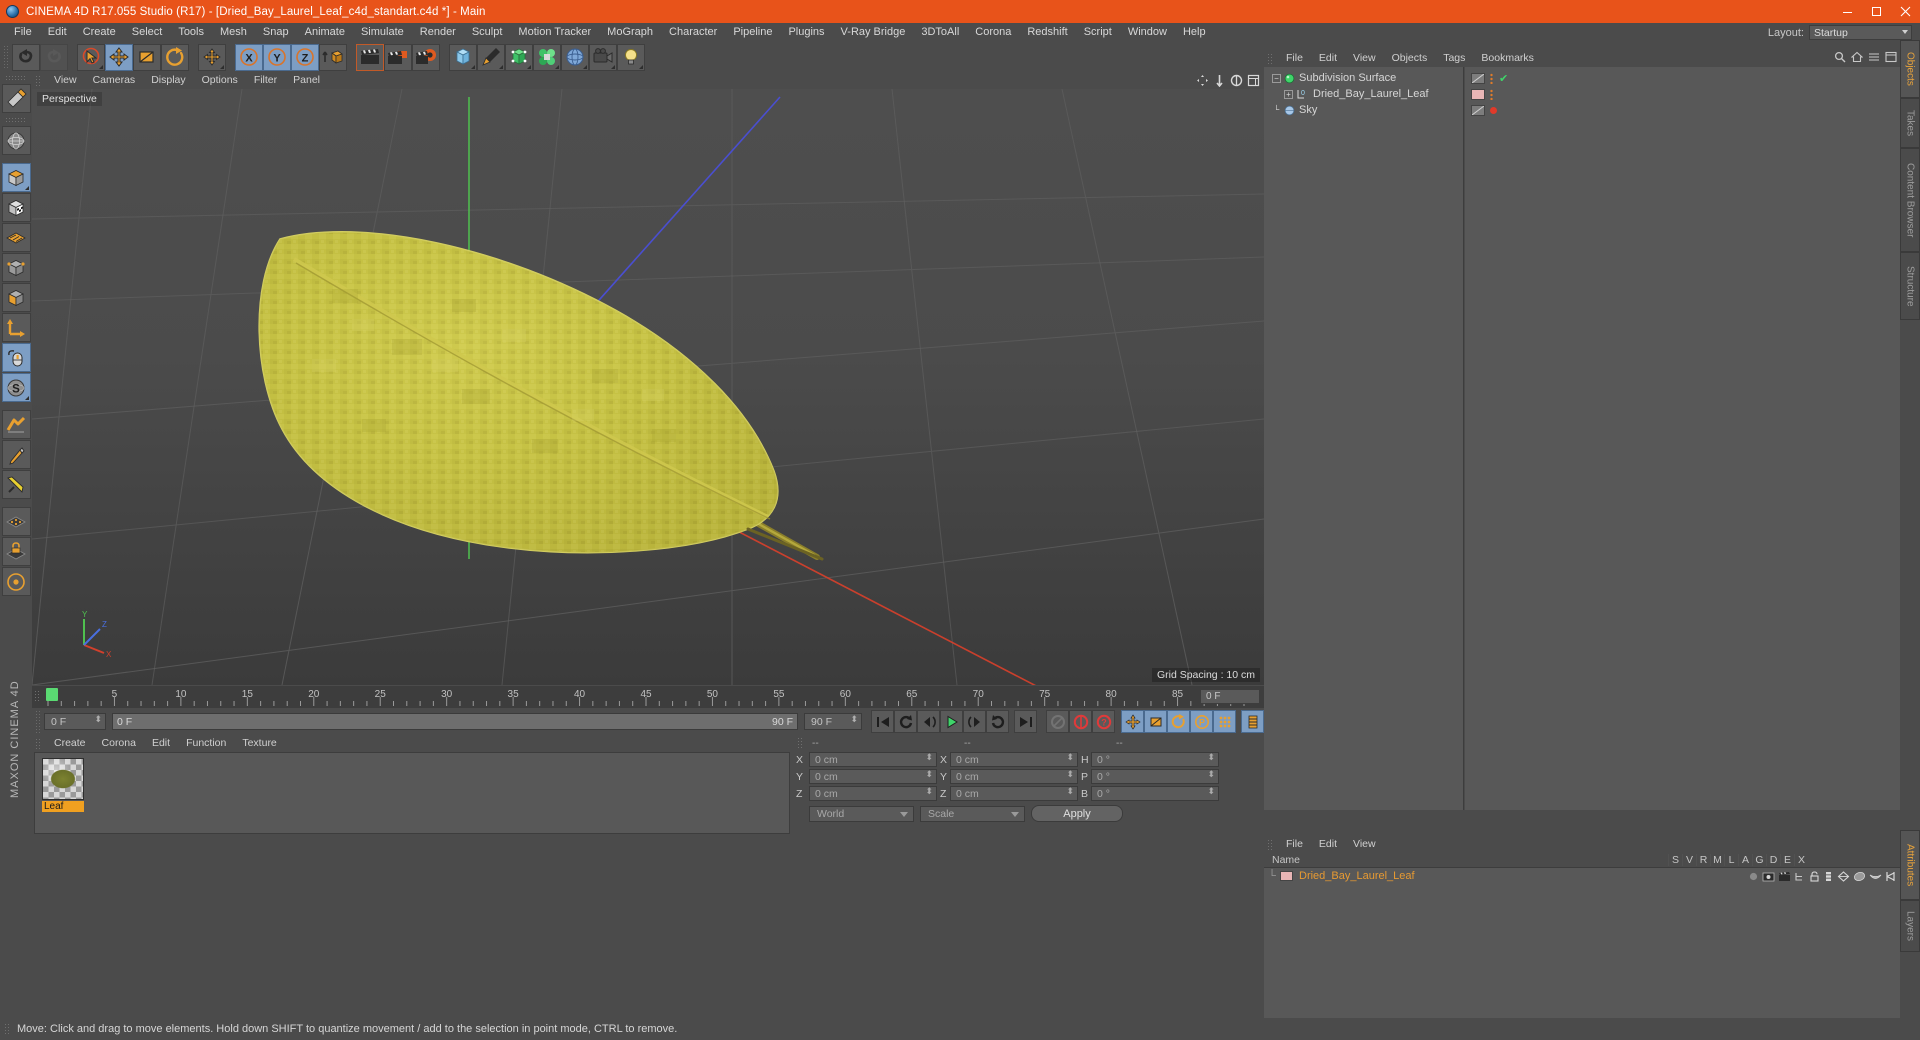  What do you see at coordinates (1194, 32) in the screenshot?
I see `menu-item-help: Help` at bounding box center [1194, 32].